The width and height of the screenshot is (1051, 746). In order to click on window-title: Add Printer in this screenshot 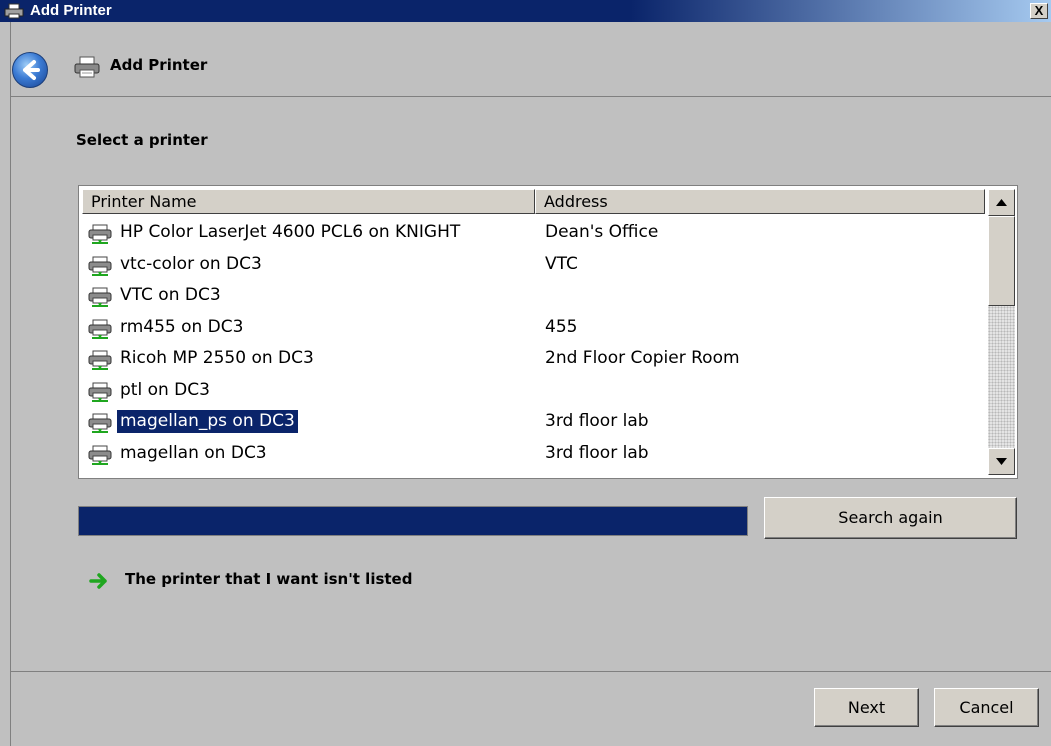, I will do `click(71, 10)`.